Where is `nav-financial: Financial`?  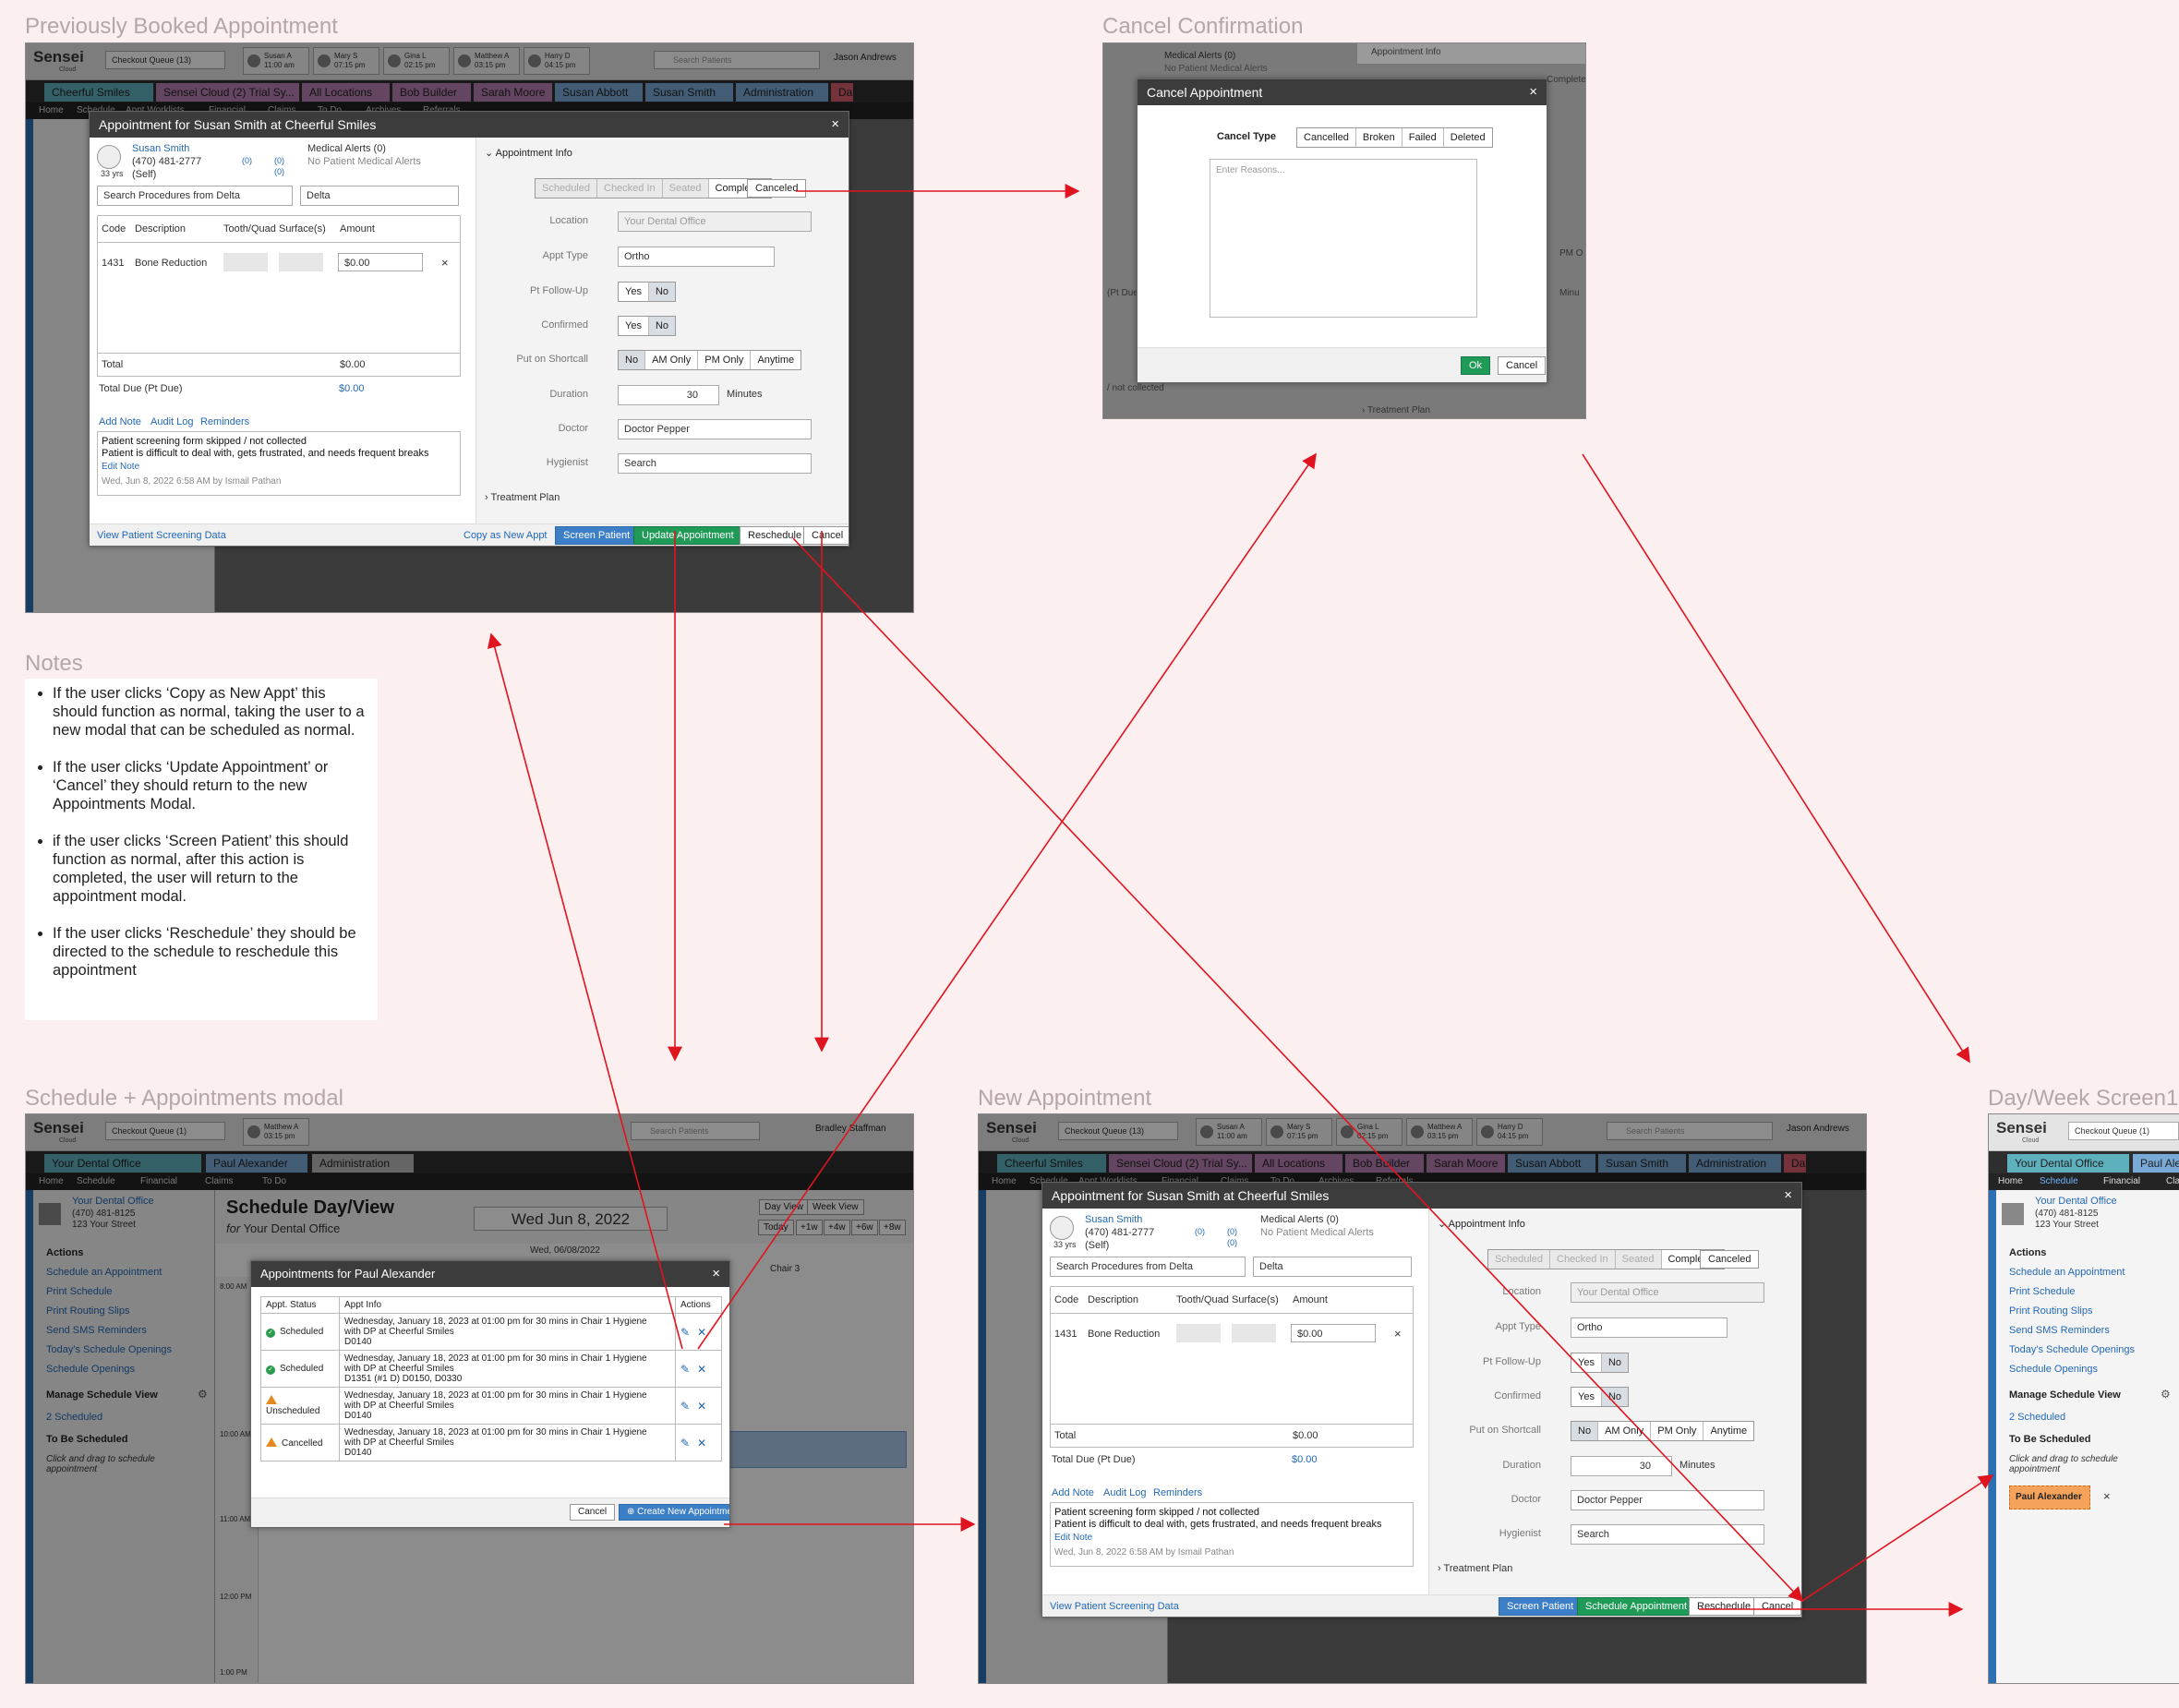
nav-financial: Financial is located at coordinates (2121, 1181).